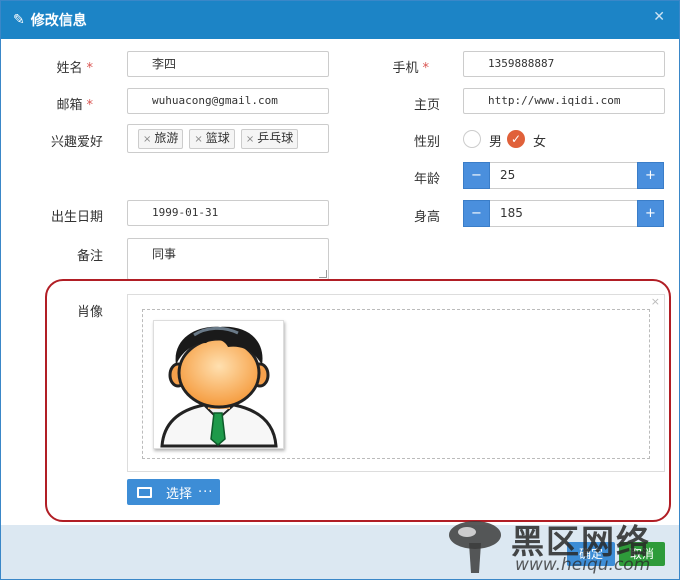  Describe the element at coordinates (426, 105) in the screenshot. I see `homepage-label: 主页` at that location.